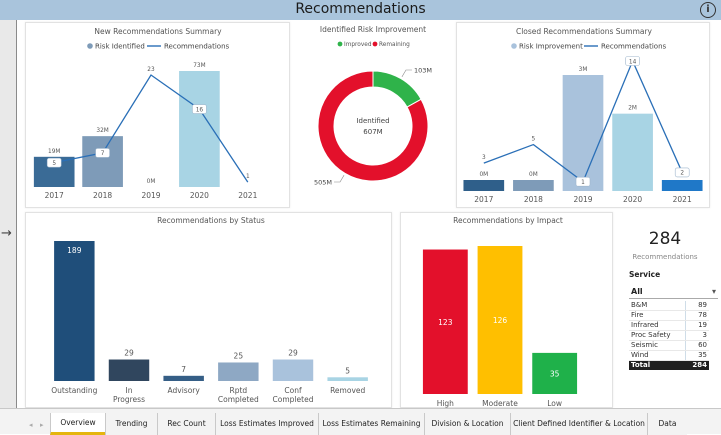 Image resolution: width=721 pixels, height=435 pixels. What do you see at coordinates (54, 164) in the screenshot?
I see `line-point-label-2017: 5` at bounding box center [54, 164].